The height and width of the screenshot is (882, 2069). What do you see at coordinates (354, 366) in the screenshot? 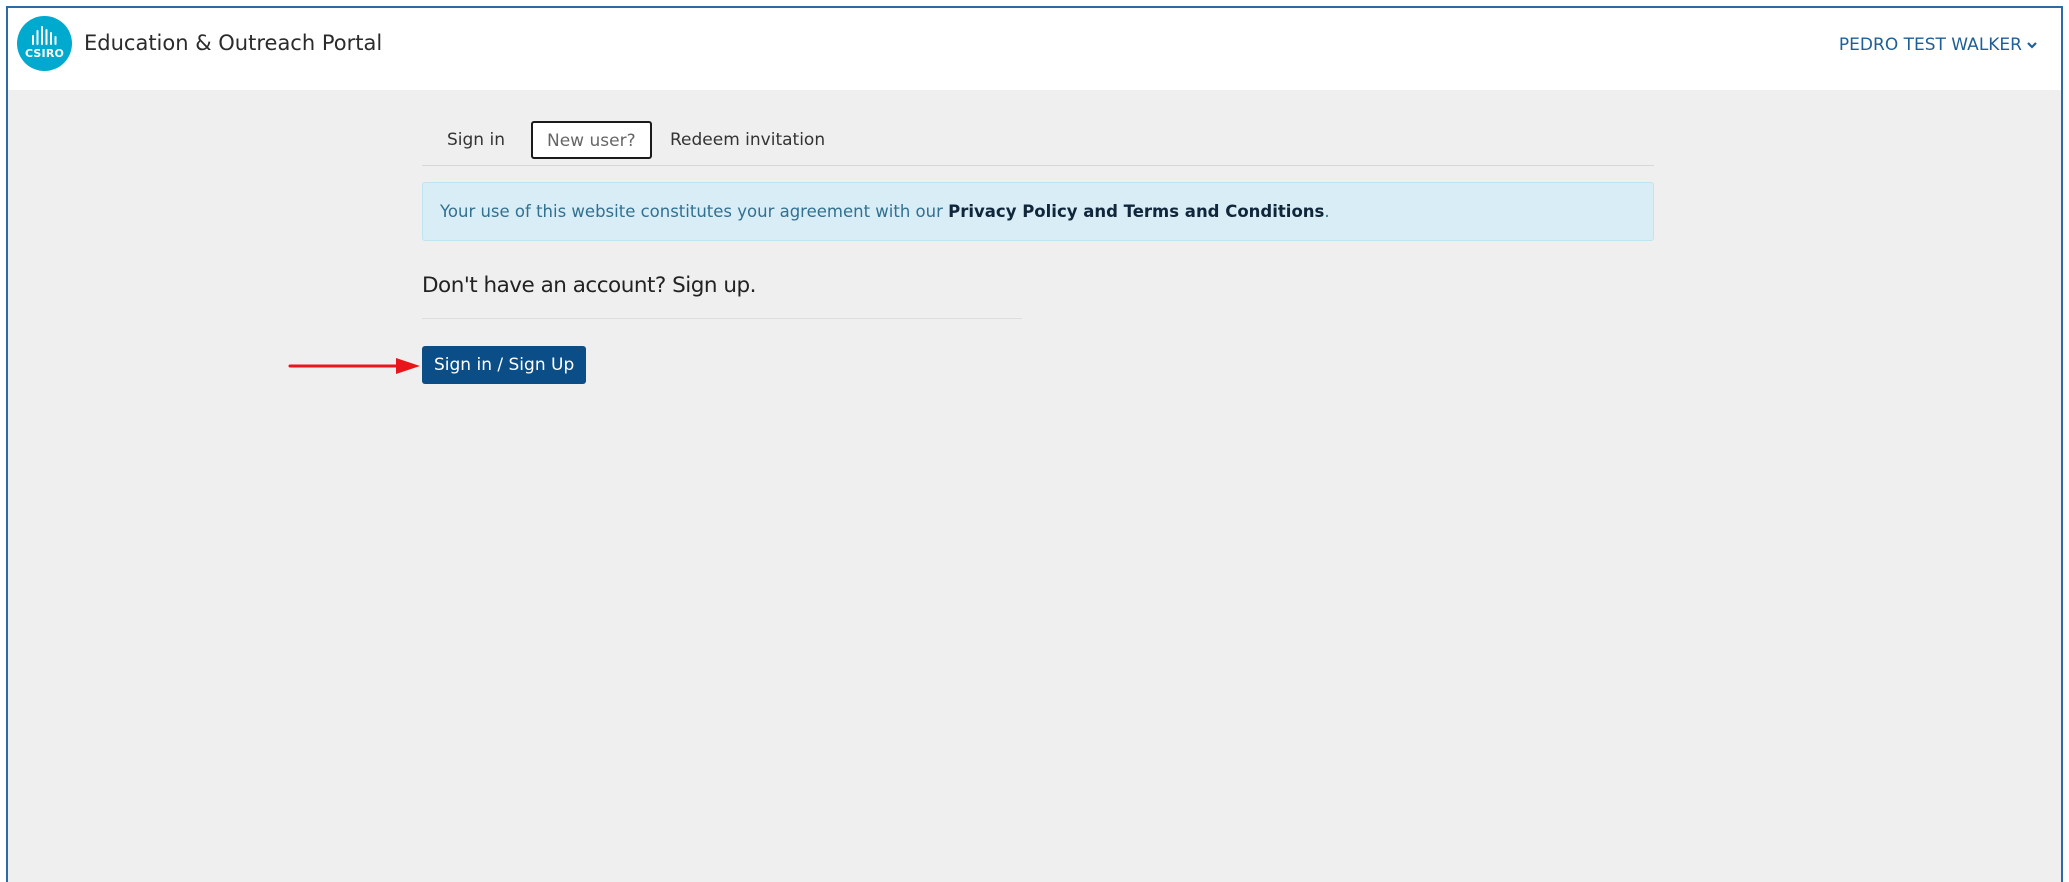
I see `red-arrow-annotation` at bounding box center [354, 366].